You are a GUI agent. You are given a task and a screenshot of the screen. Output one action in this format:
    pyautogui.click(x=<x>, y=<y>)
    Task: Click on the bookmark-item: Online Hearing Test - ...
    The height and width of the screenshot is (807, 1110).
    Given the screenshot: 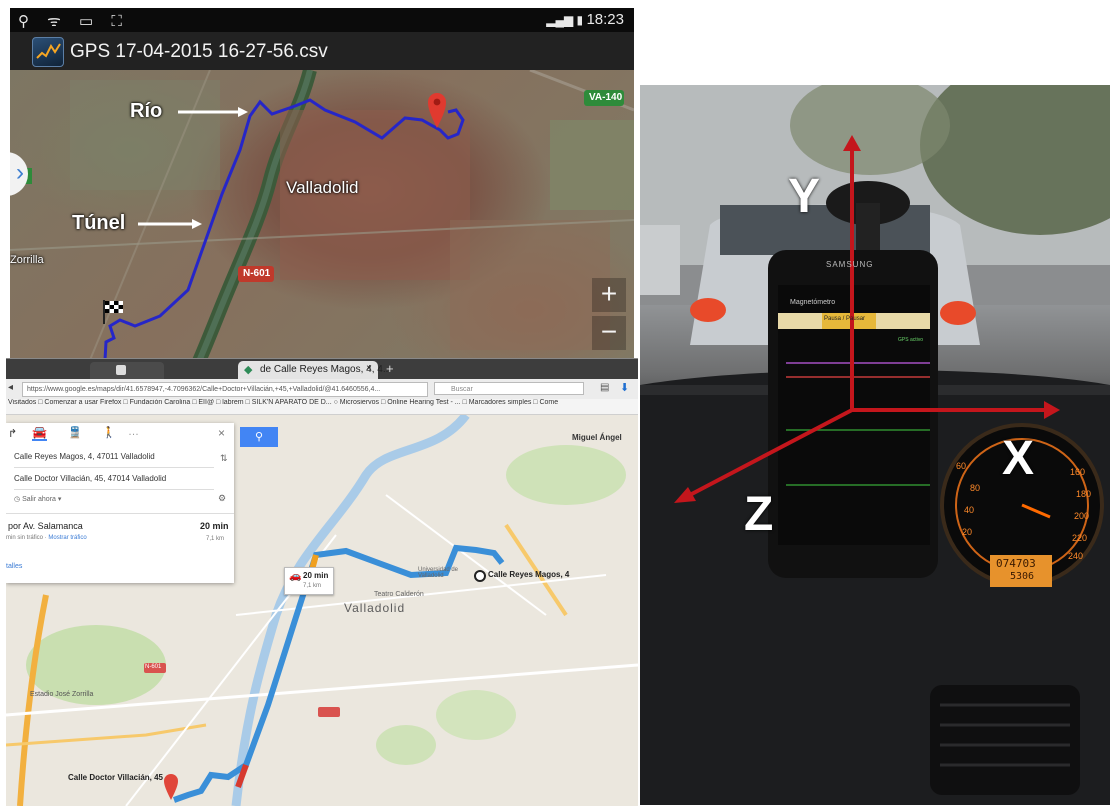 What is the action you would take?
    pyautogui.click(x=423, y=402)
    